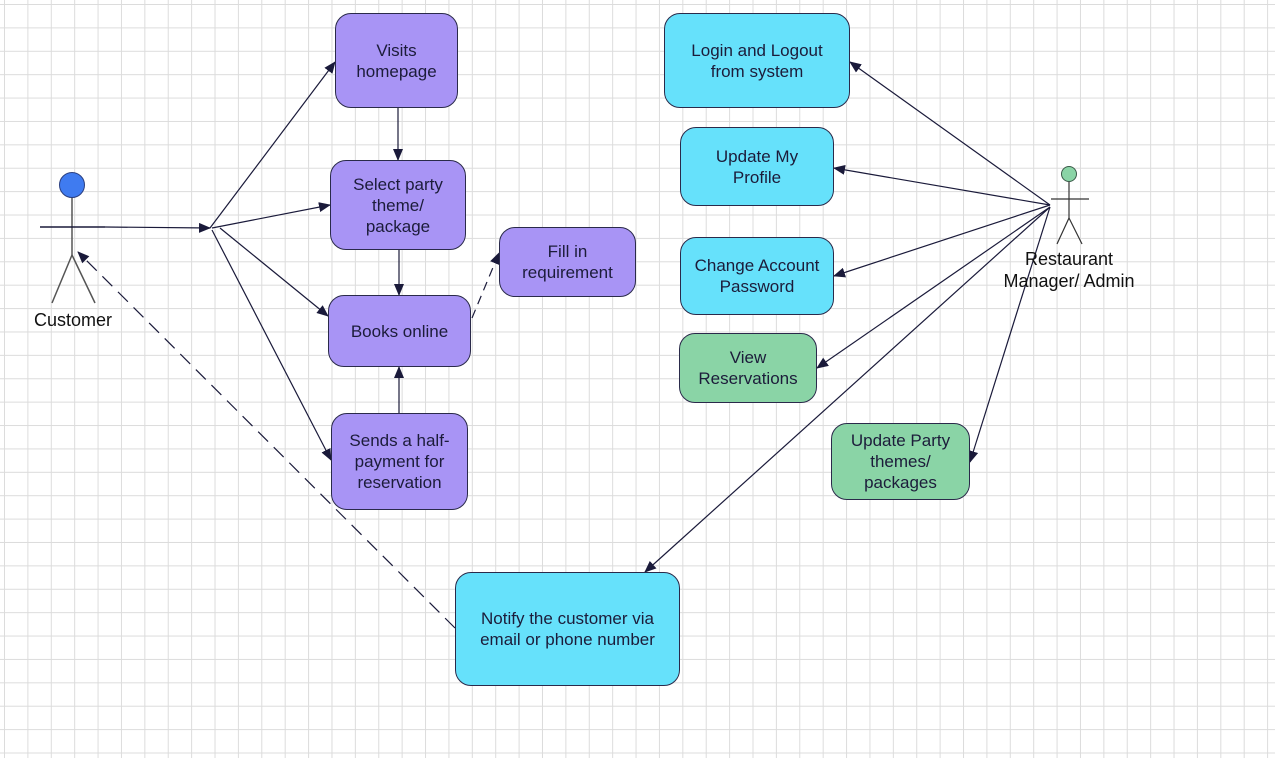  I want to click on edge-hub-sends, so click(271, 345).